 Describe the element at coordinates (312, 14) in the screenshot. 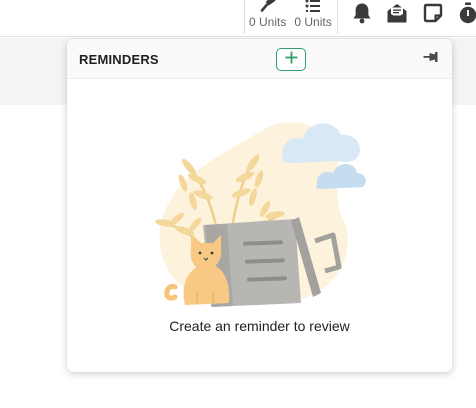

I see `units-counter-list: 0 Units` at that location.